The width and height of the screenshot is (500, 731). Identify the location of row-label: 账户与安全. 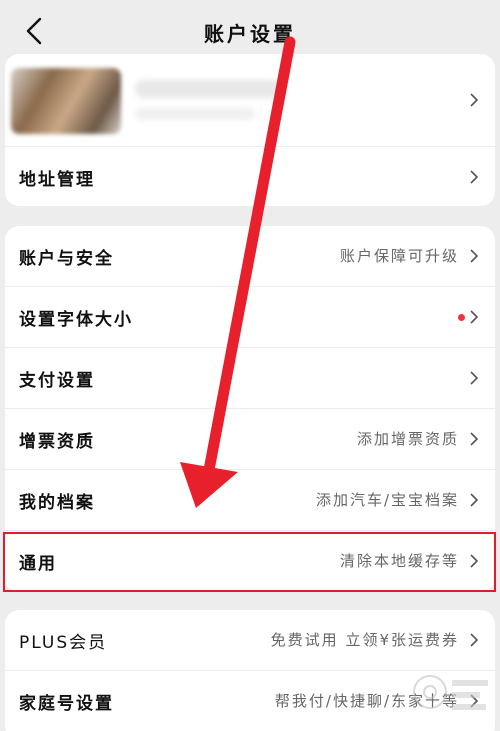
(66, 259).